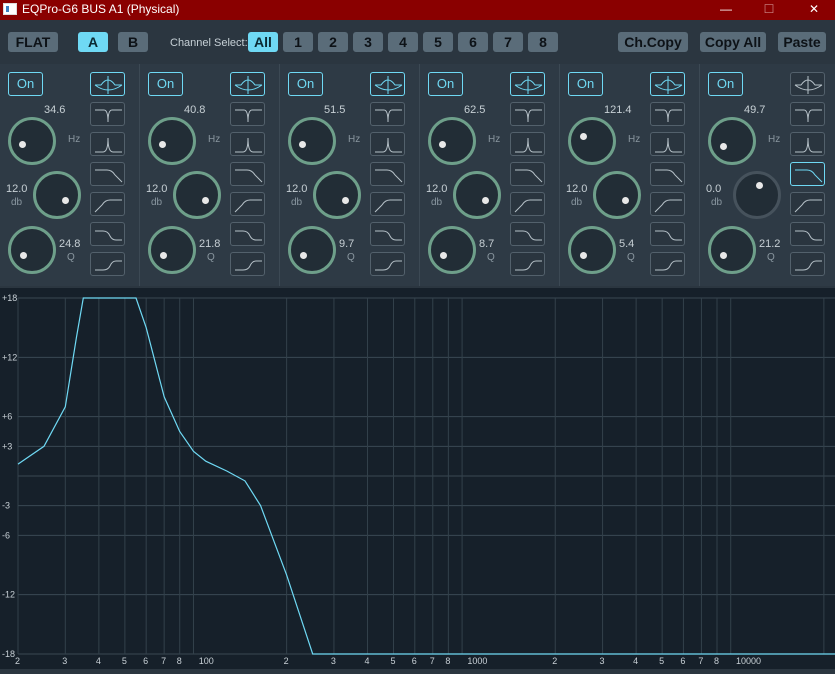 Image resolution: width=835 pixels, height=674 pixels. Describe the element at coordinates (210, 244) in the screenshot. I see `q-value: 21.8` at that location.